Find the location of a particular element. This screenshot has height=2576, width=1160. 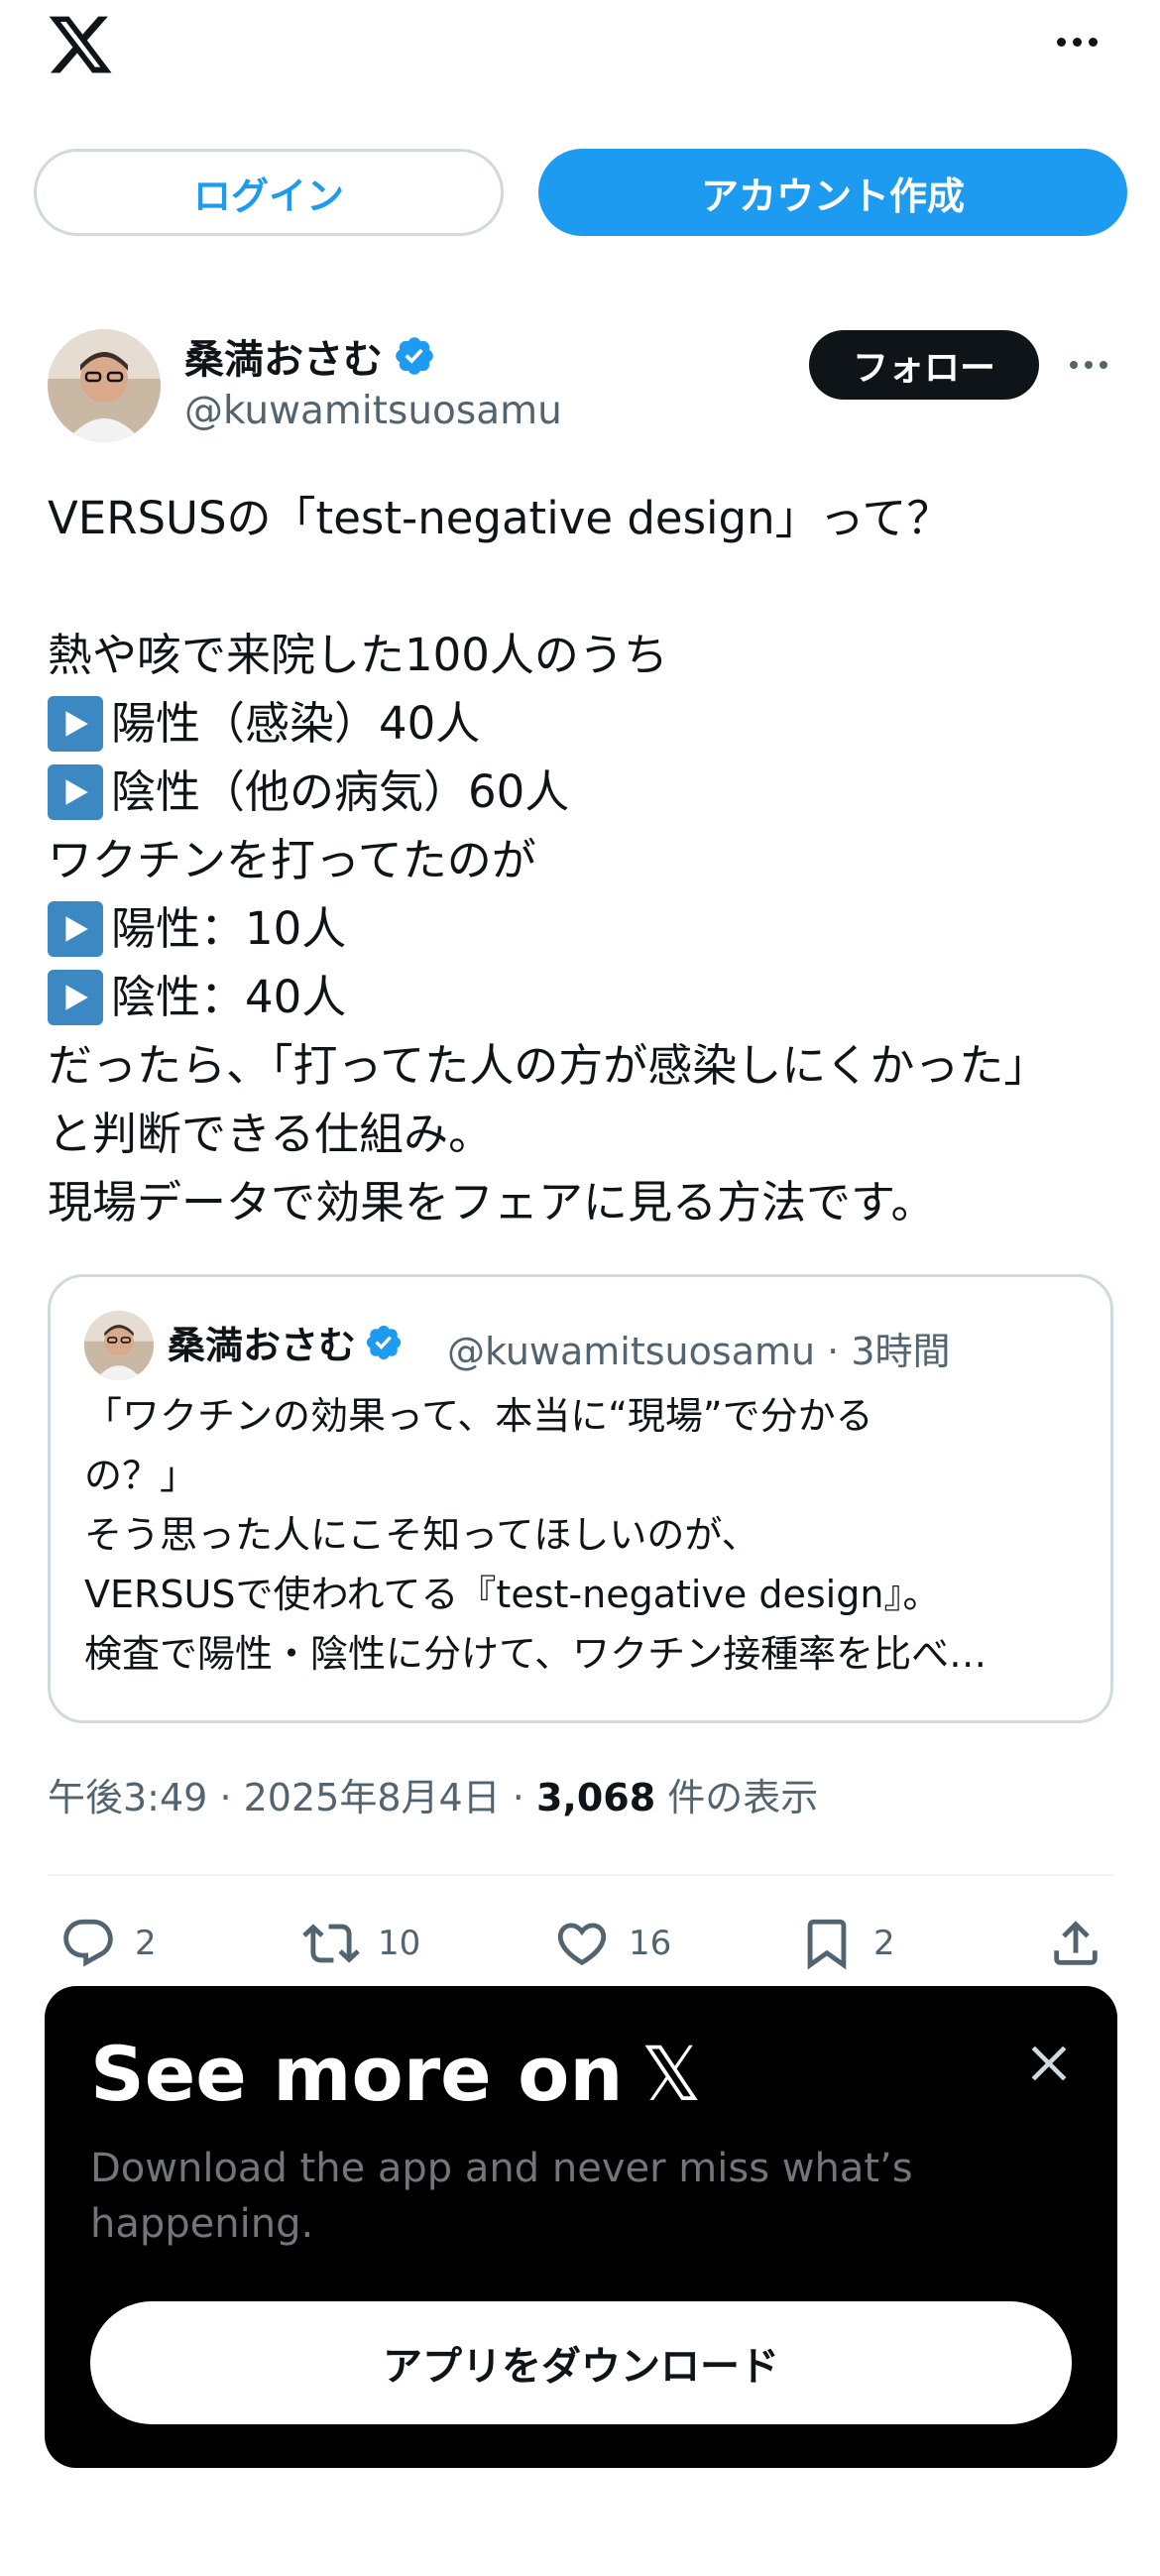

post-more-icon is located at coordinates (1088, 365).